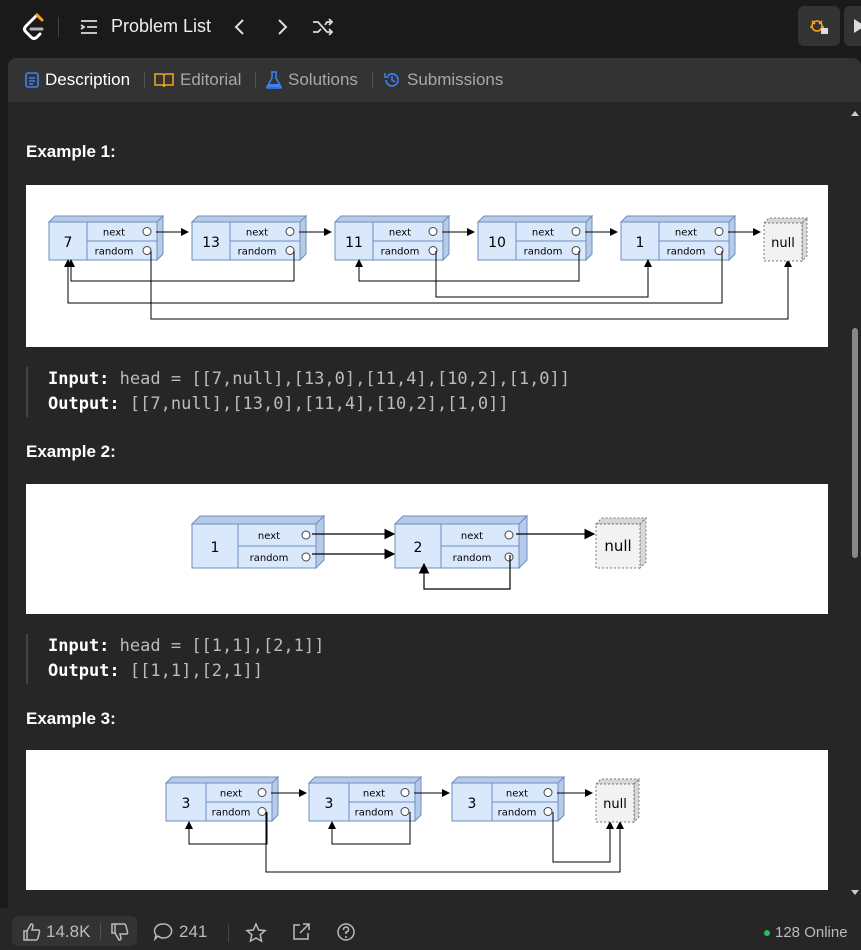  I want to click on node-value: 10, so click(497, 243).